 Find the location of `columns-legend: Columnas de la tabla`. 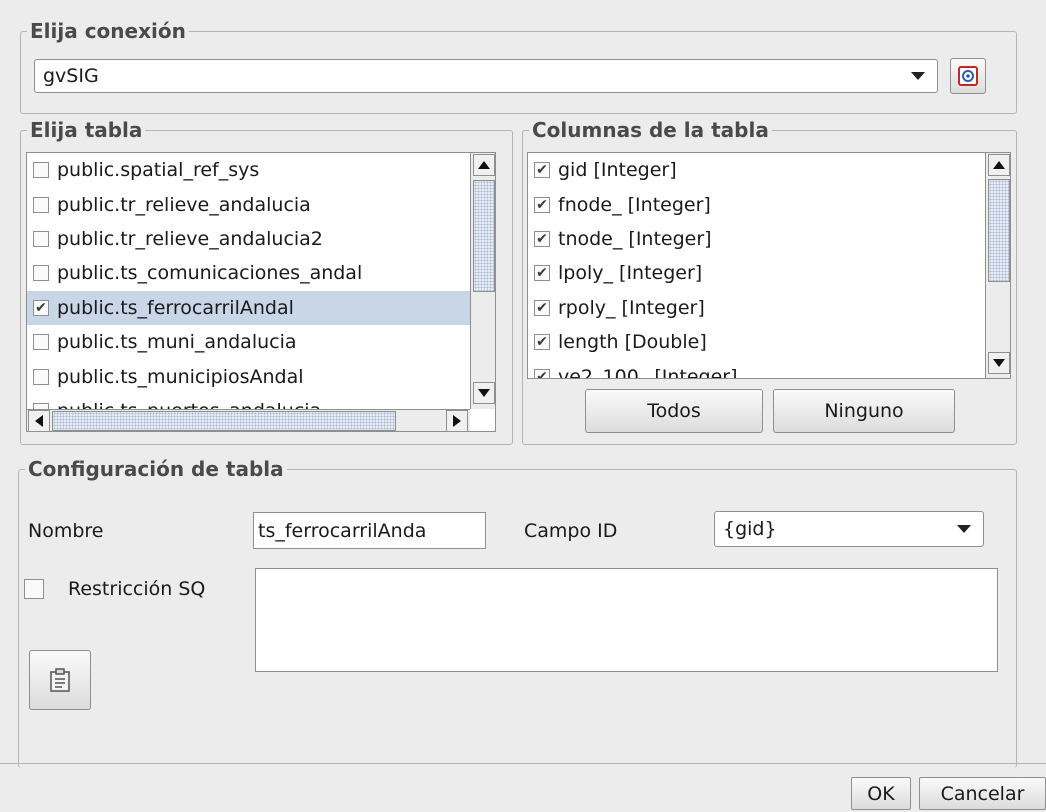

columns-legend: Columnas de la tabla is located at coordinates (650, 130).